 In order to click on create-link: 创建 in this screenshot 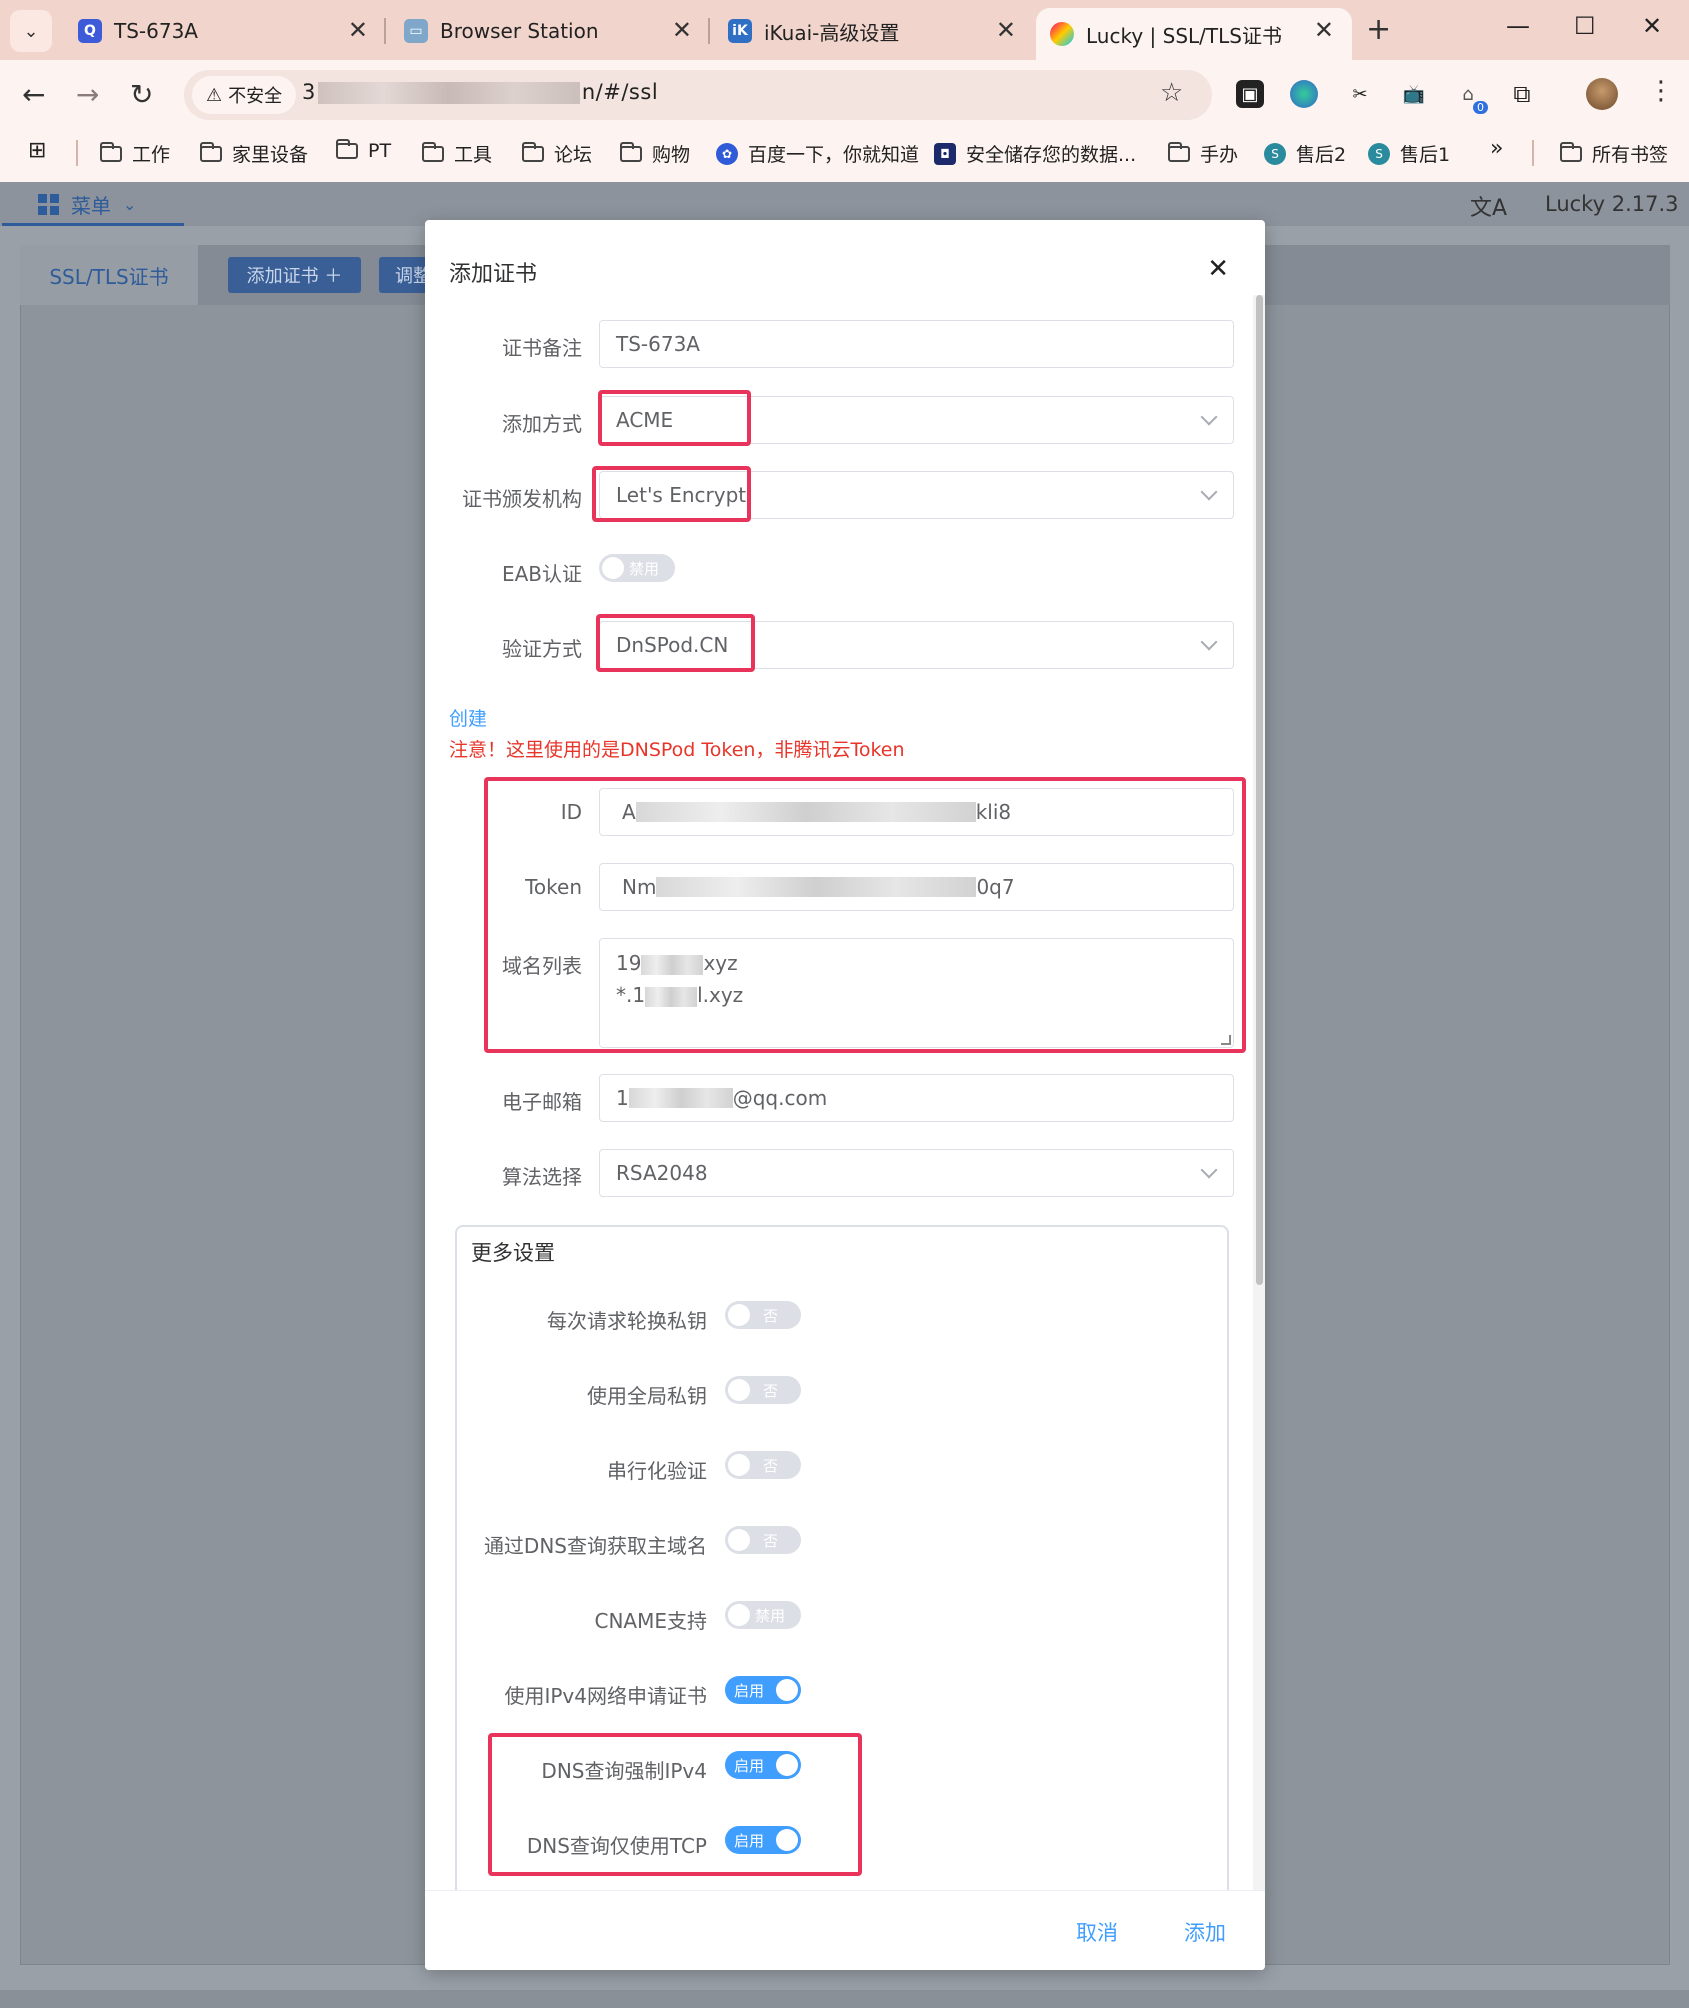, I will do `click(468, 717)`.